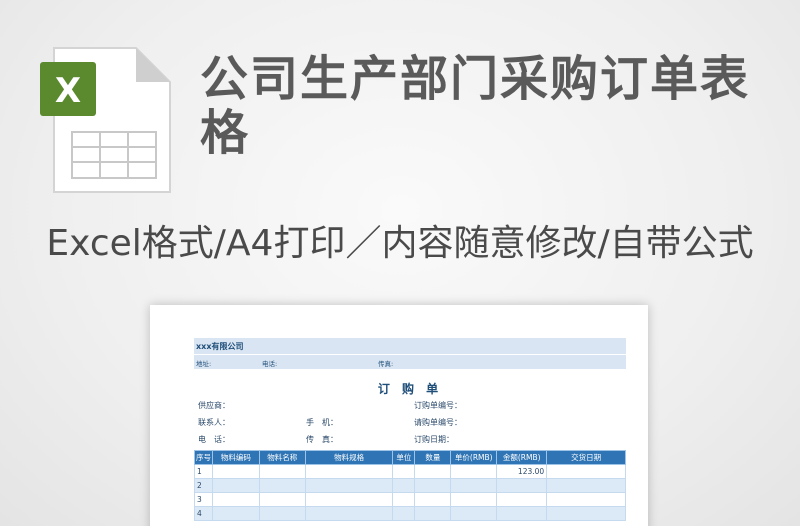 The height and width of the screenshot is (526, 800). What do you see at coordinates (322, 422) in the screenshot?
I see `mobile-label: 手 机：` at bounding box center [322, 422].